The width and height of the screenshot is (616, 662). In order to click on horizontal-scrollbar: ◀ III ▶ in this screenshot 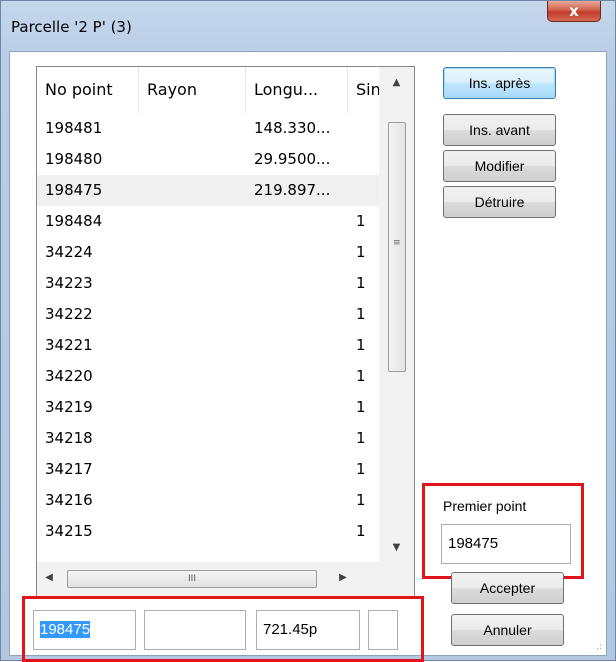, I will do `click(208, 579)`.